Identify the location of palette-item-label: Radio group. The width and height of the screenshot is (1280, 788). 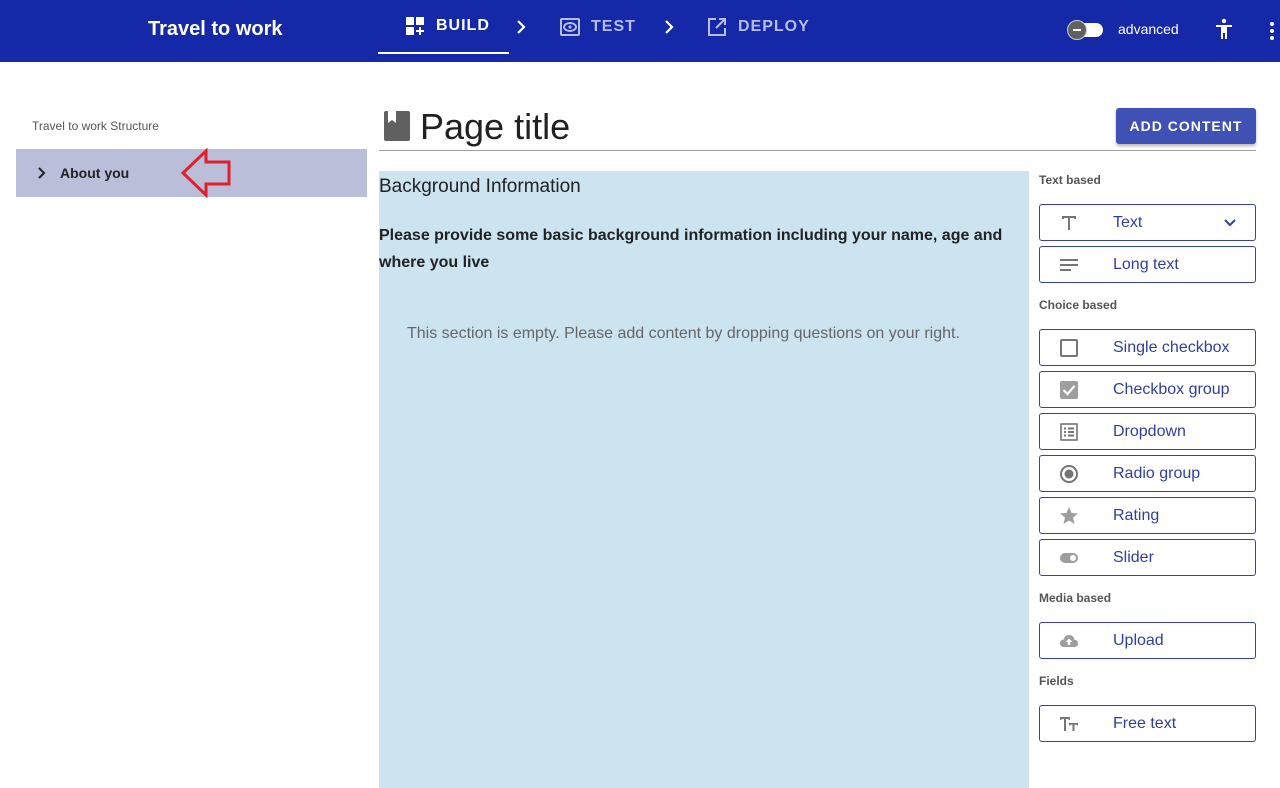
(1157, 473).